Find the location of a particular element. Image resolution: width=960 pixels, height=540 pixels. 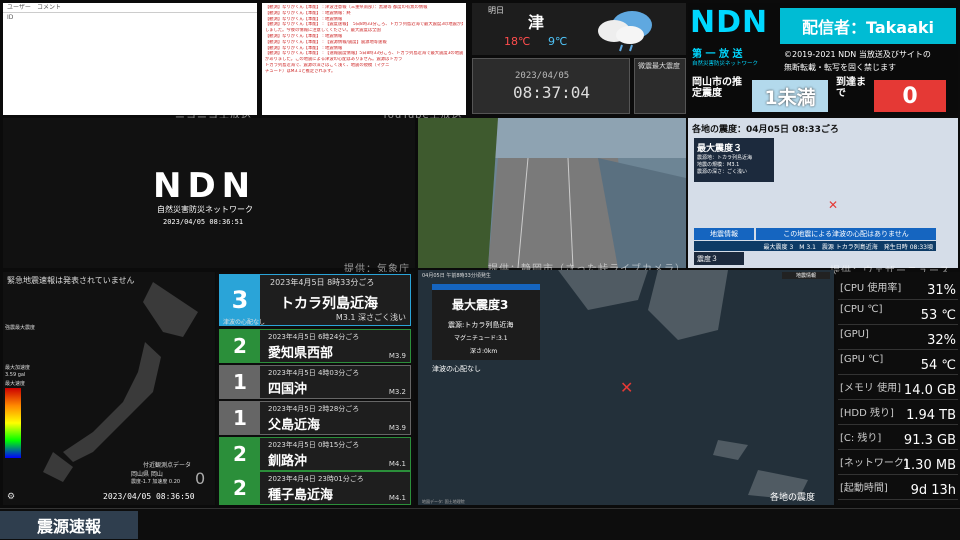

cloud-rain-icon is located at coordinates (625, 31).